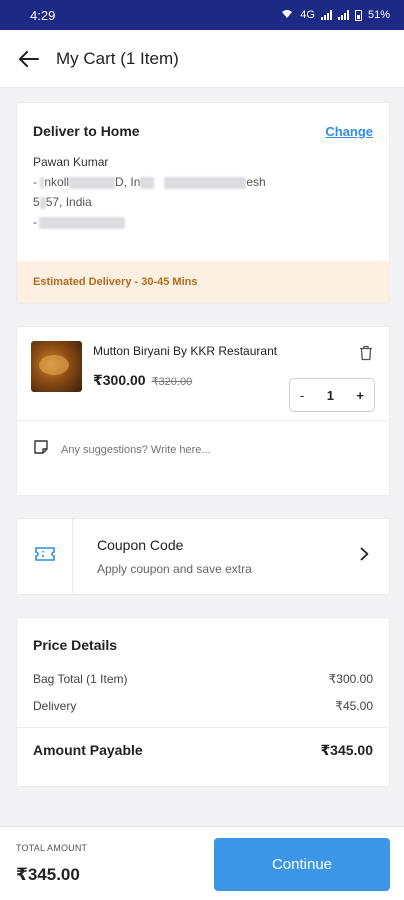 The image size is (404, 900). Describe the element at coordinates (203, 282) in the screenshot. I see `estimated-delivery-banner: Estimated Delivery - 30-45 Mins` at that location.